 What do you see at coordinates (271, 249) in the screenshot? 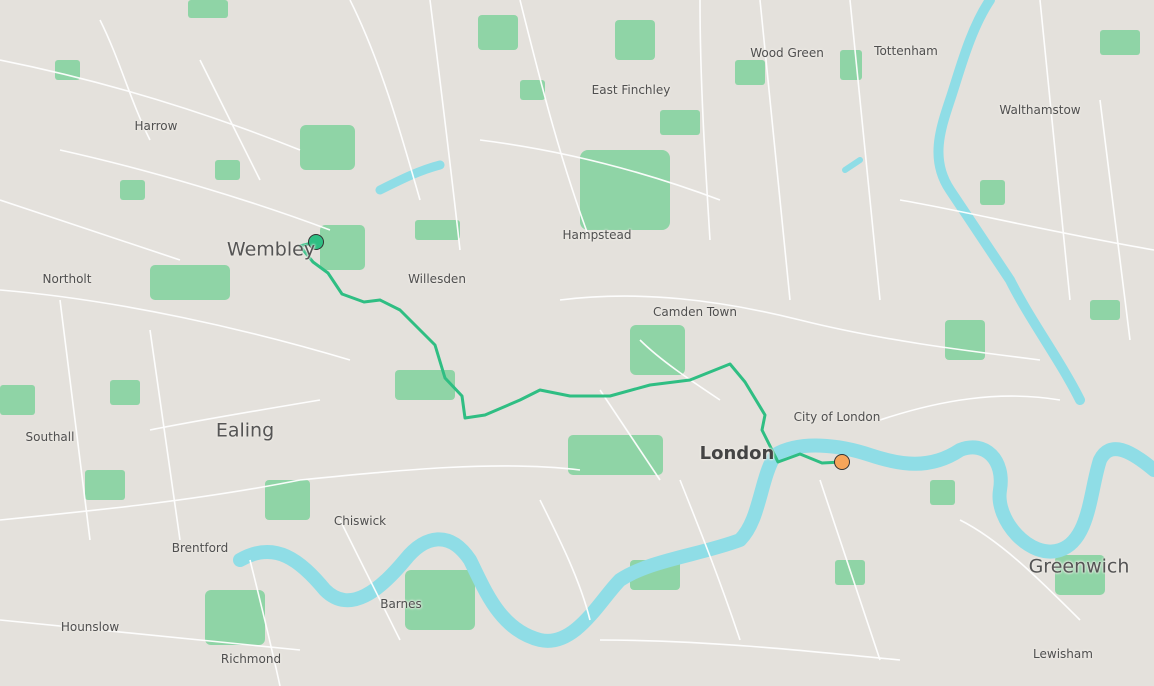
I see `place-label-wembley: Wembley` at bounding box center [271, 249].